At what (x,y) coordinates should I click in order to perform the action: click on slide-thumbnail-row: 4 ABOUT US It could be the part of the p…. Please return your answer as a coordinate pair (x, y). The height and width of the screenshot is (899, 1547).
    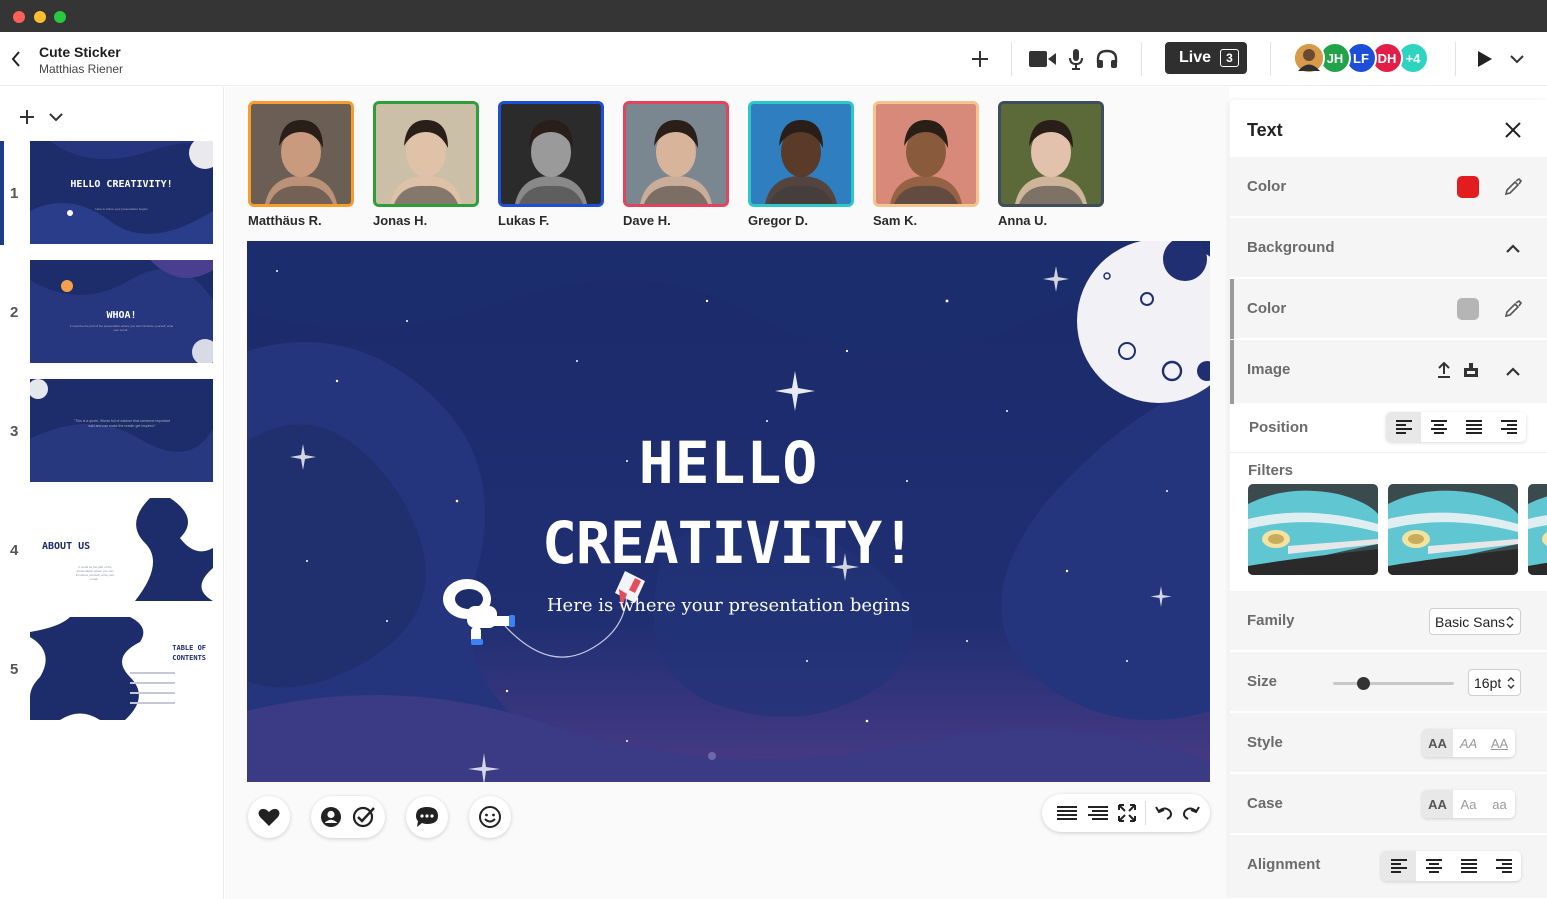
    Looking at the image, I should click on (112, 550).